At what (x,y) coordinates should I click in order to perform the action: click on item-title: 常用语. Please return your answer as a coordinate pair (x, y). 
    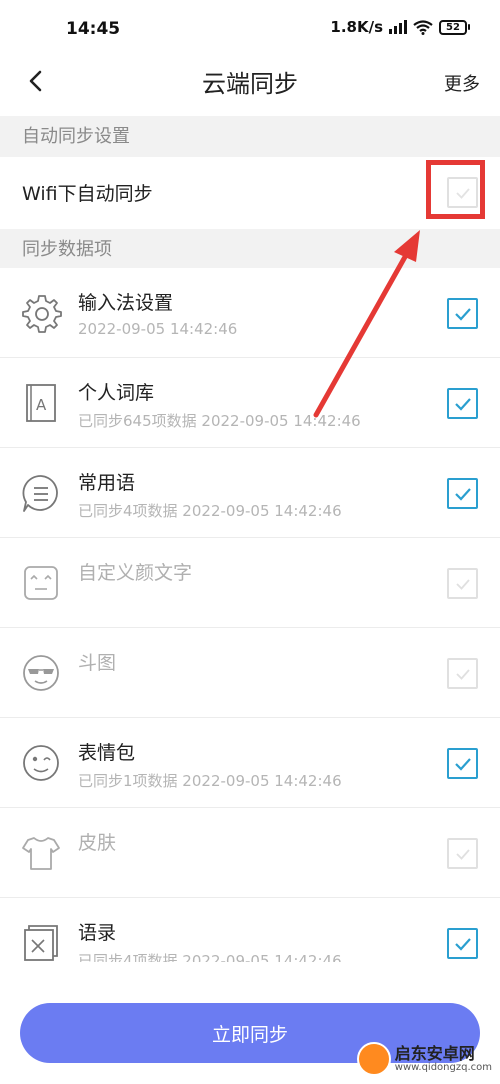
    Looking at the image, I should click on (107, 483).